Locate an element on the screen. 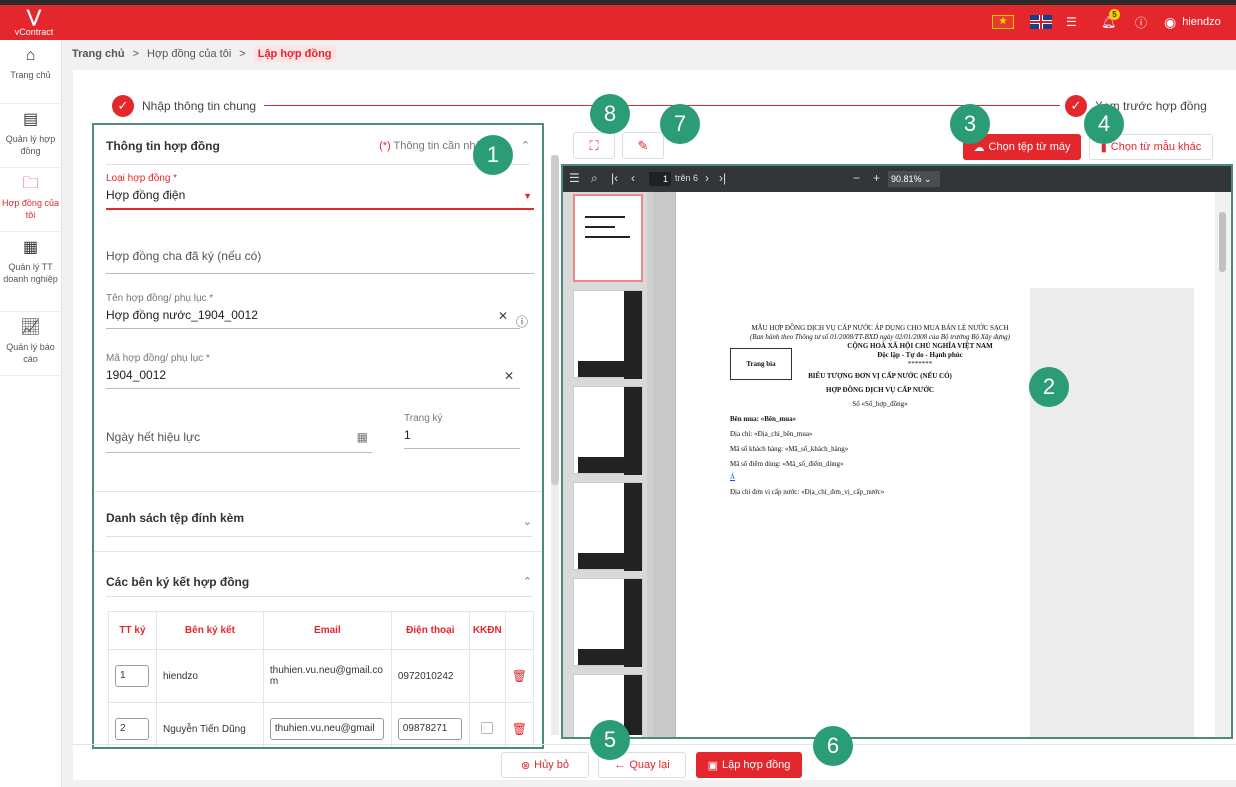 This screenshot has width=1236, height=787. signers-header: Các bên ký kết hợp đồng ⌃ is located at coordinates (319, 579).